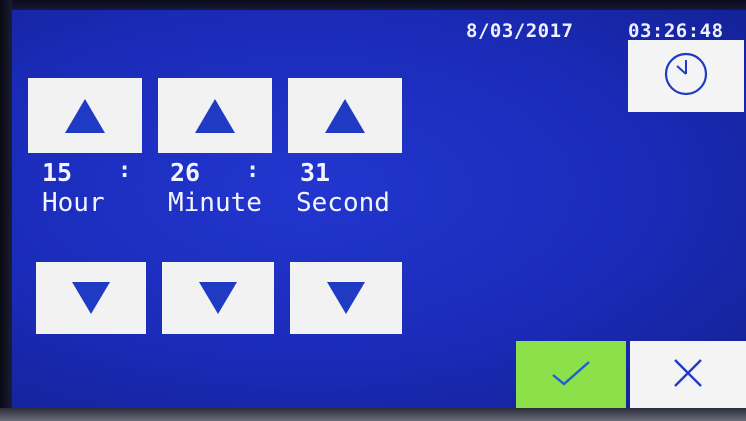 The width and height of the screenshot is (746, 421). I want to click on second-value: 31, so click(315, 172).